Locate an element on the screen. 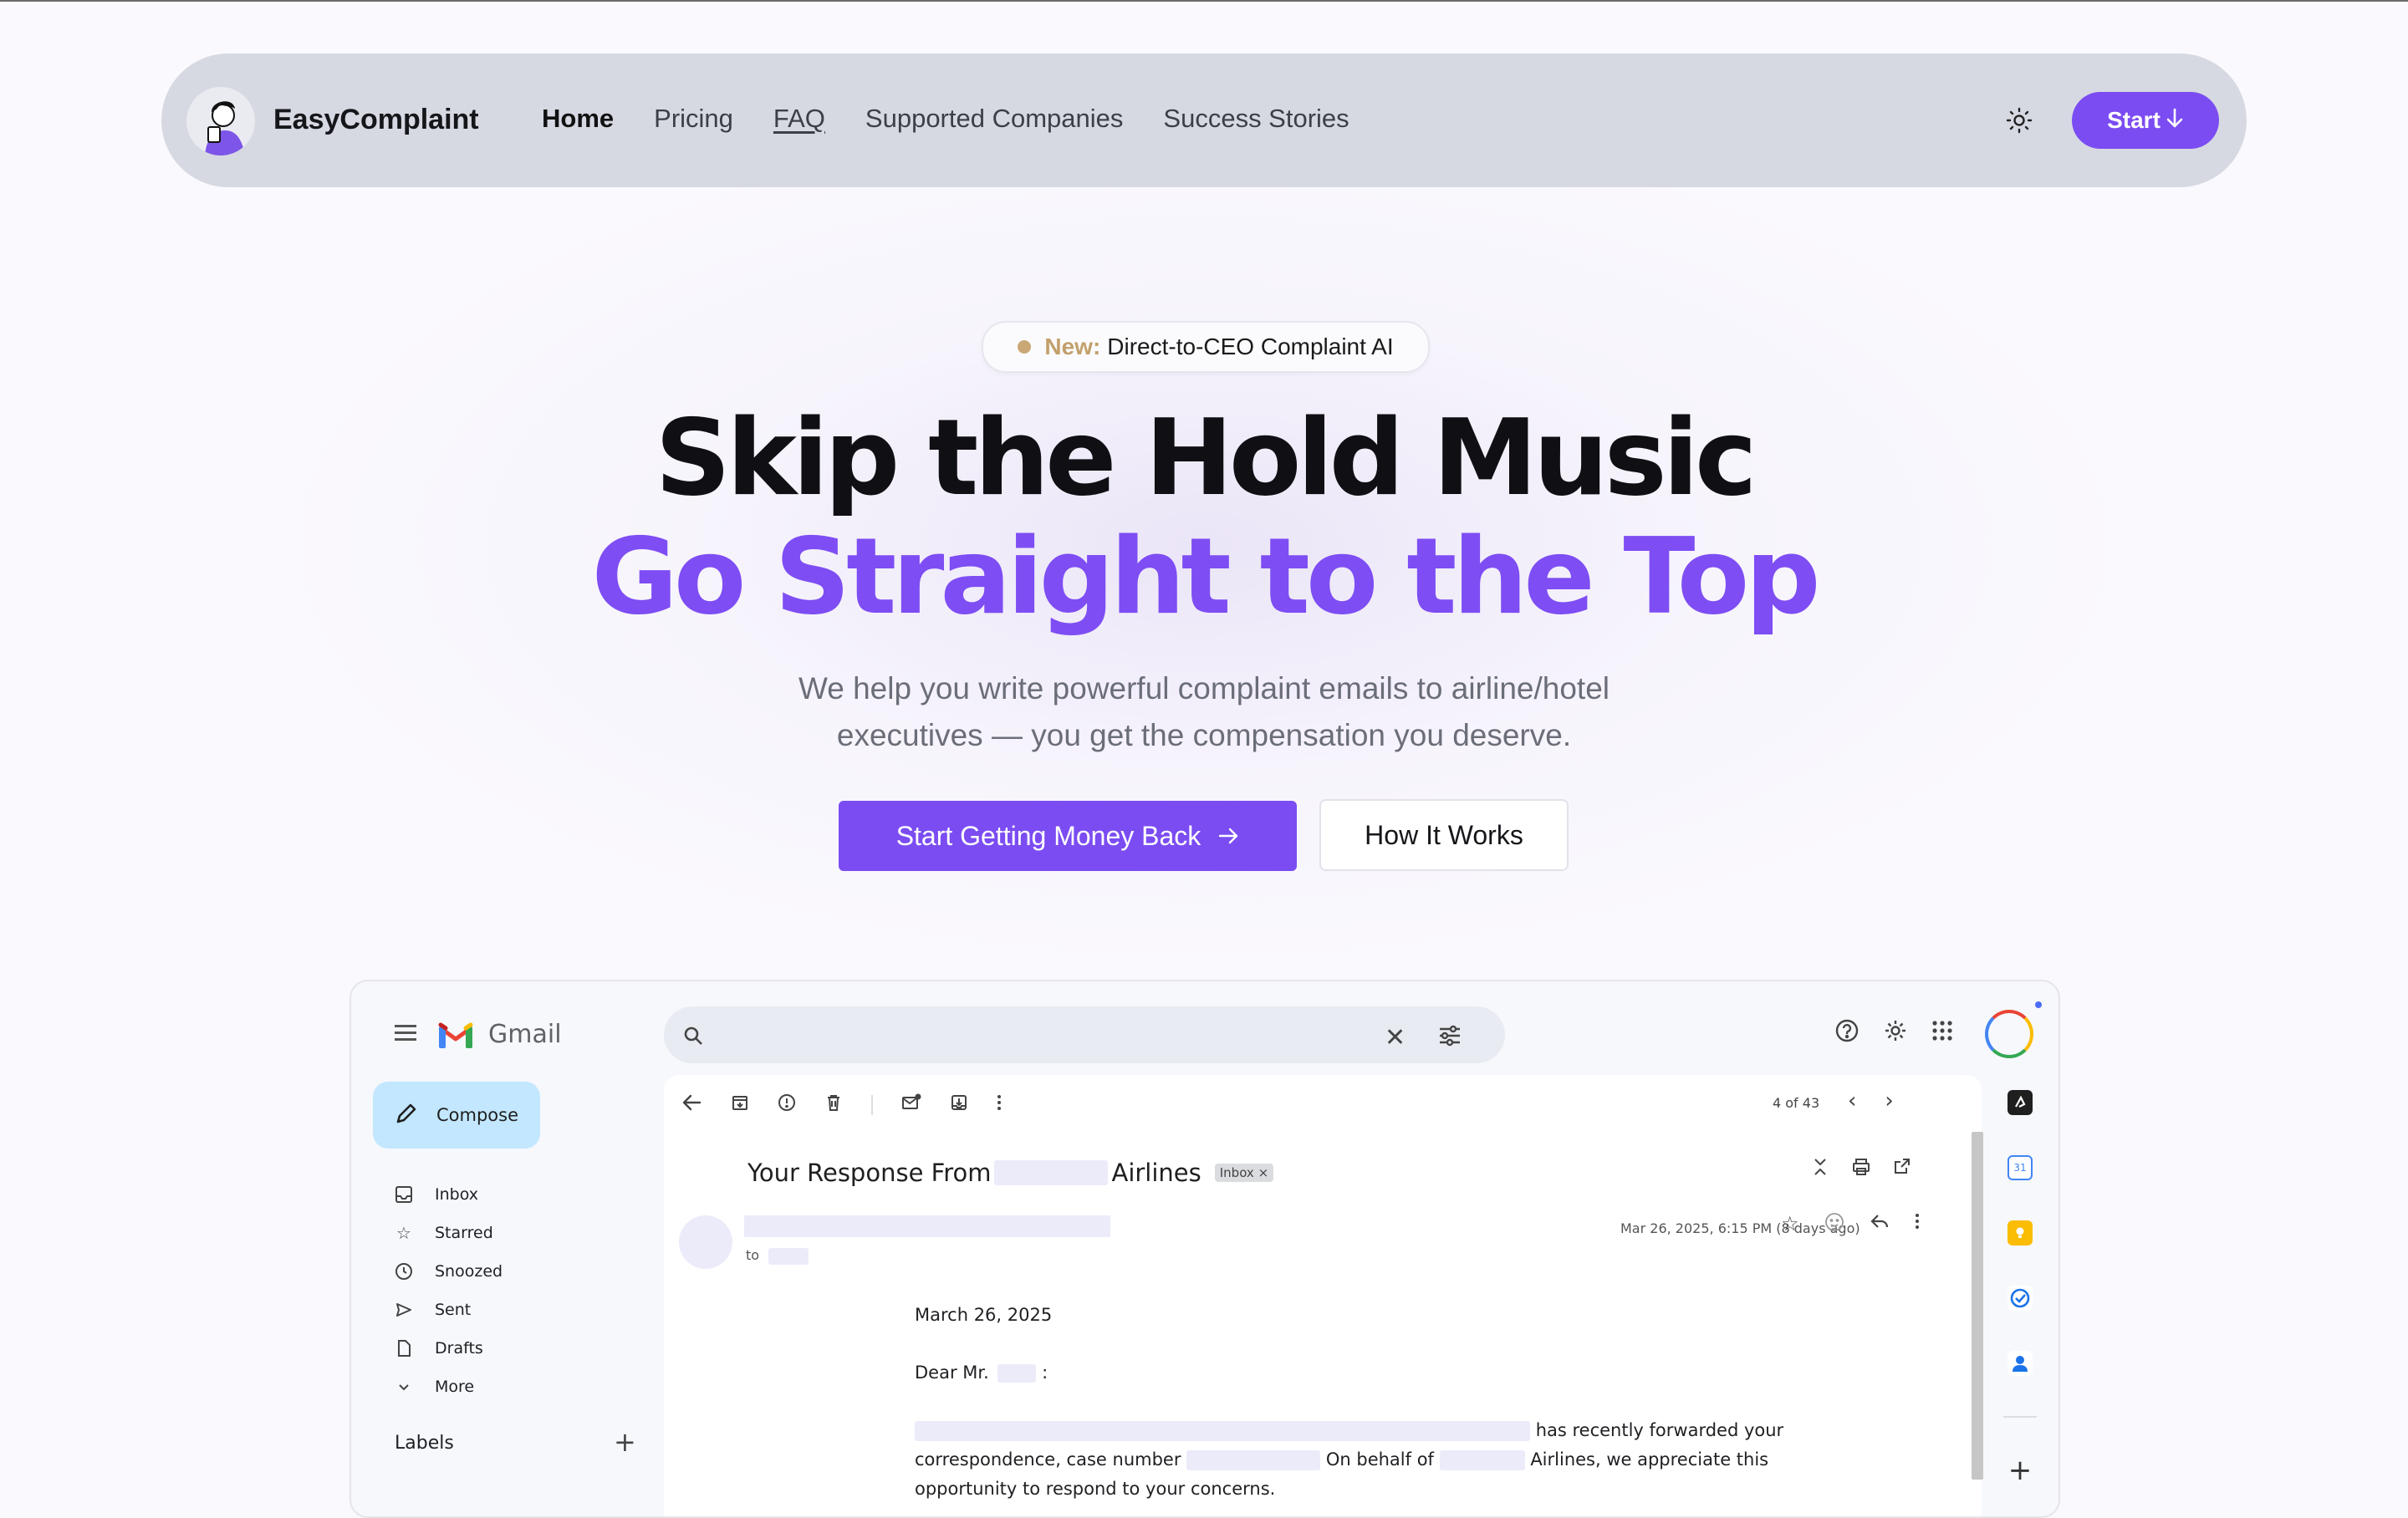 This screenshot has width=2408, height=1518. clear-search-icon: ✕ is located at coordinates (1395, 1037).